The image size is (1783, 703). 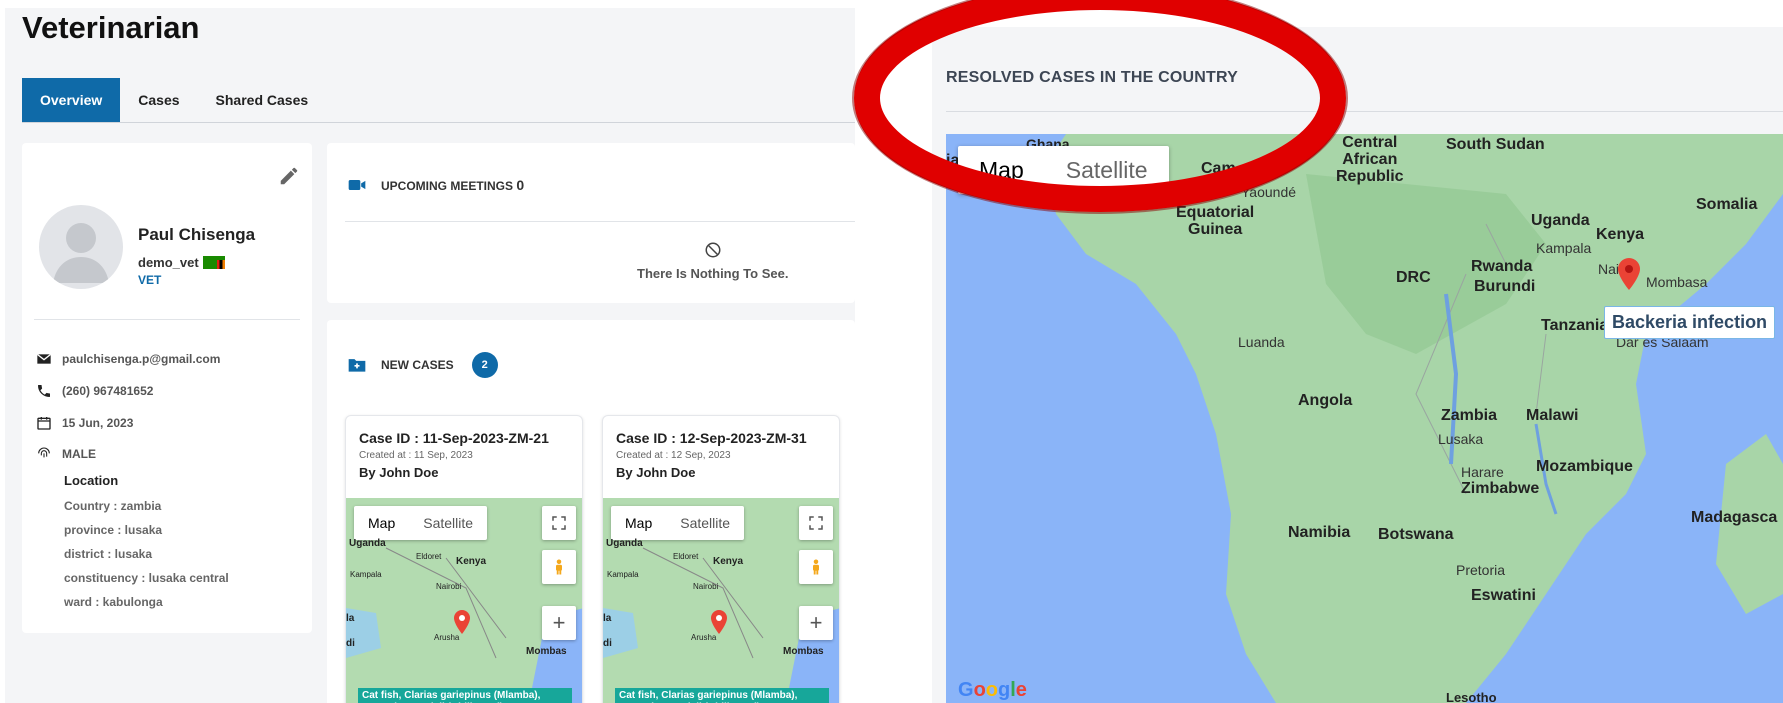 I want to click on map-label: Tanzania, so click(x=1575, y=325).